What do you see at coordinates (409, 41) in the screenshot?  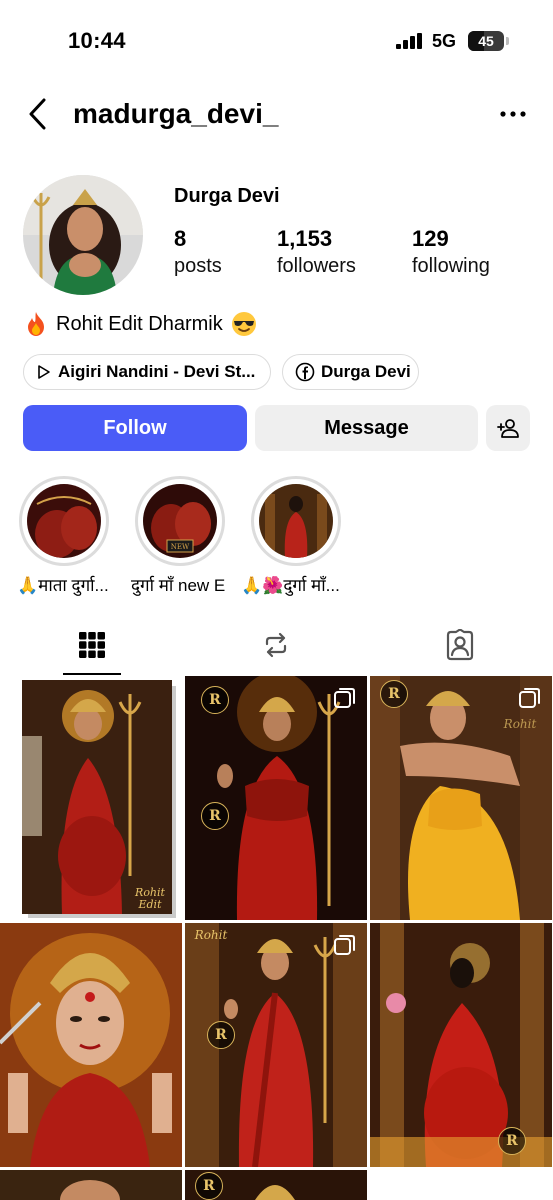 I see `signal-icon` at bounding box center [409, 41].